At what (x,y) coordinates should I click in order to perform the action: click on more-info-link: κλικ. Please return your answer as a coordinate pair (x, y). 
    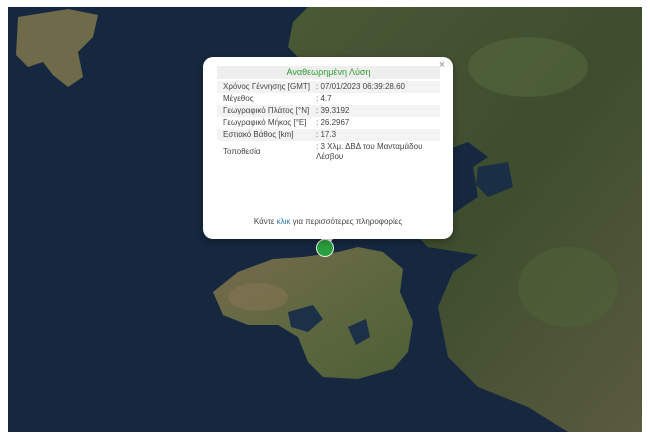
    Looking at the image, I should click on (284, 221).